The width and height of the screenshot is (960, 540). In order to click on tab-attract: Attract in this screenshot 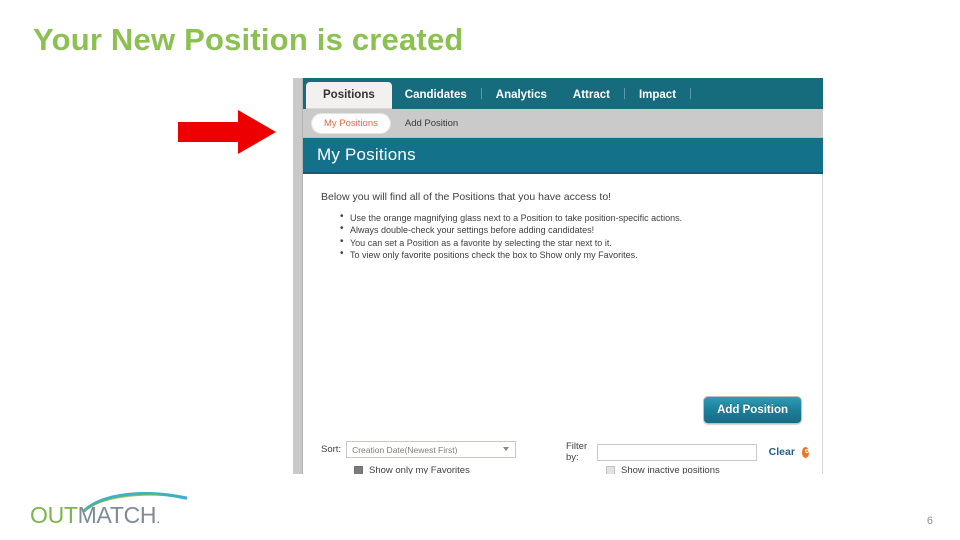, I will do `click(591, 99)`.